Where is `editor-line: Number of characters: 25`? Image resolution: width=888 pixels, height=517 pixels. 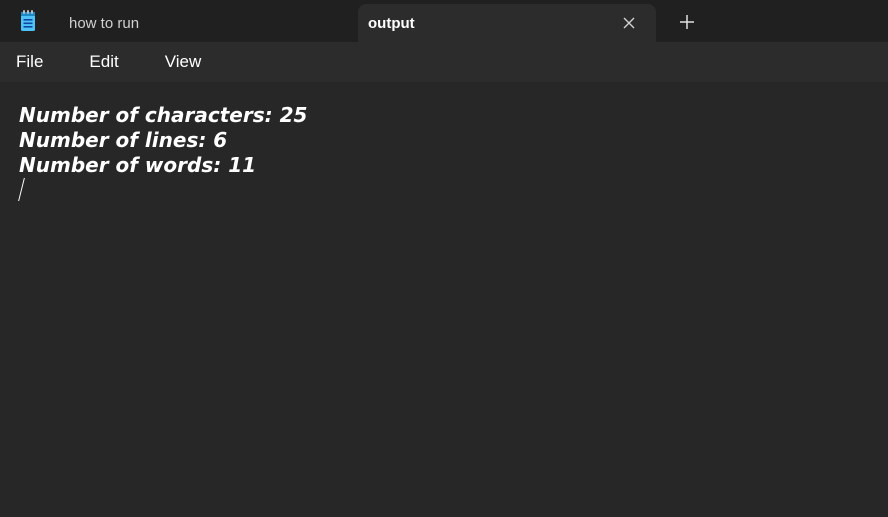
editor-line: Number of characters: 25 is located at coordinates (163, 115).